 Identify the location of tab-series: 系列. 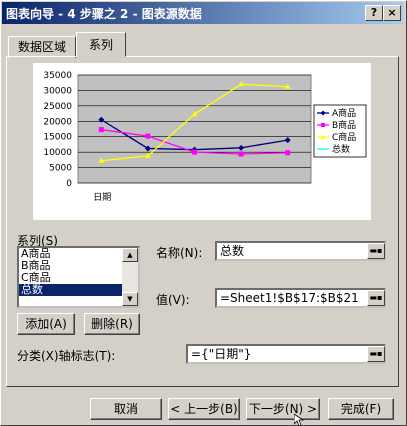
(101, 44).